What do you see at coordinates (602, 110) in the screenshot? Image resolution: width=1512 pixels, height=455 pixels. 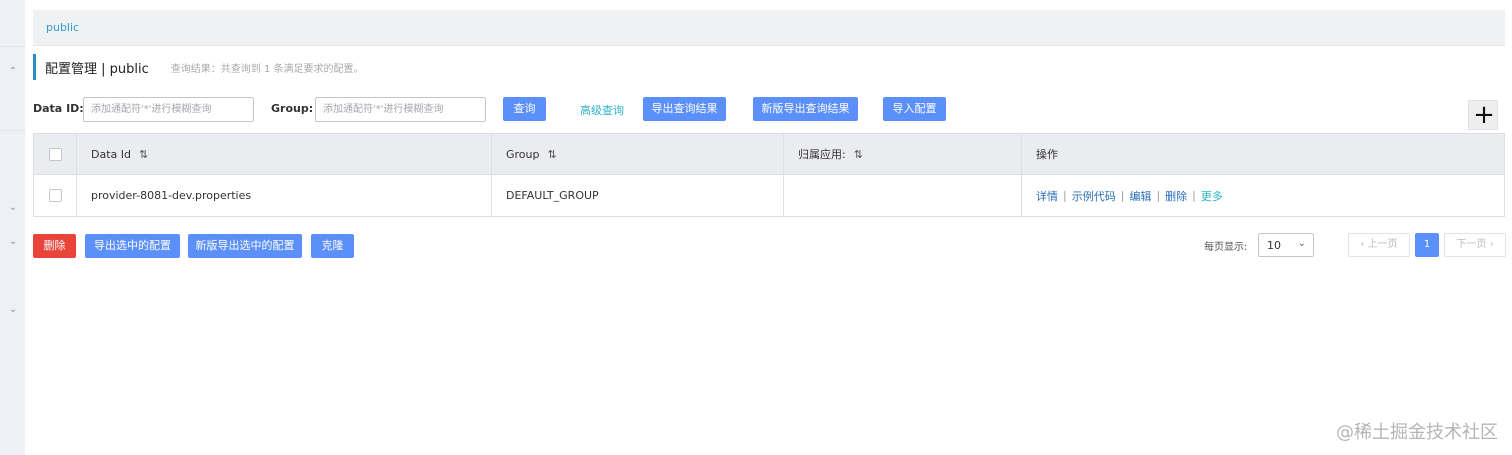 I see `advanced-query-link: 高级查询` at bounding box center [602, 110].